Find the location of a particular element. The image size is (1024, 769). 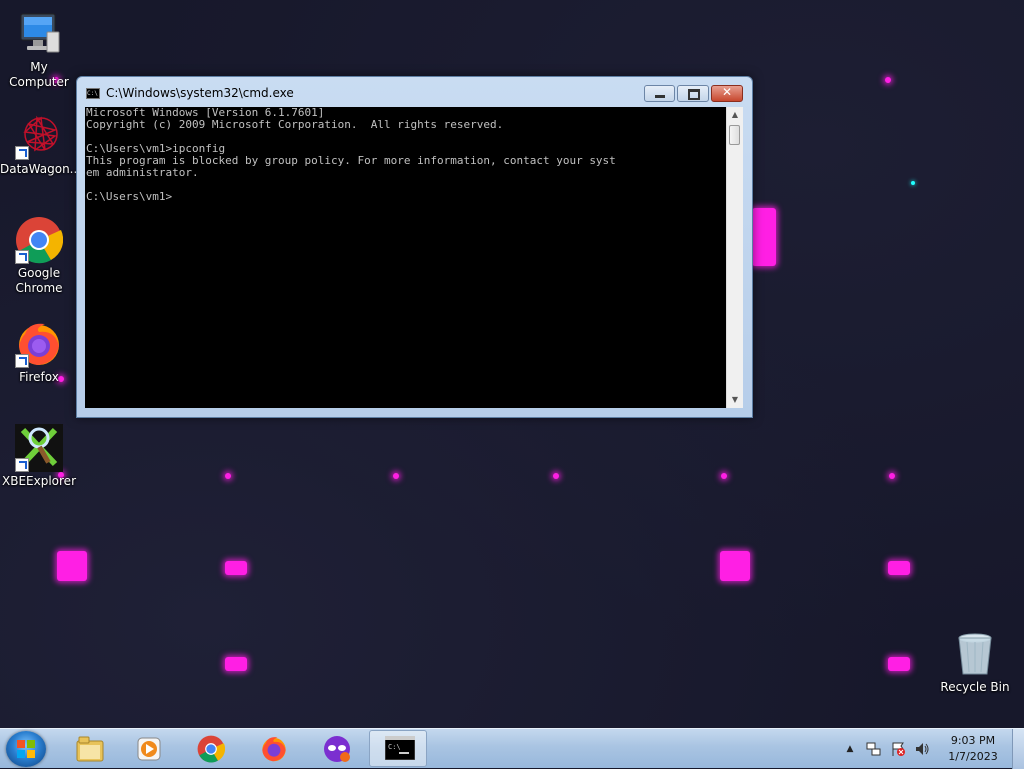

taskbar-item-command-prompt: C:\ is located at coordinates (398, 748).